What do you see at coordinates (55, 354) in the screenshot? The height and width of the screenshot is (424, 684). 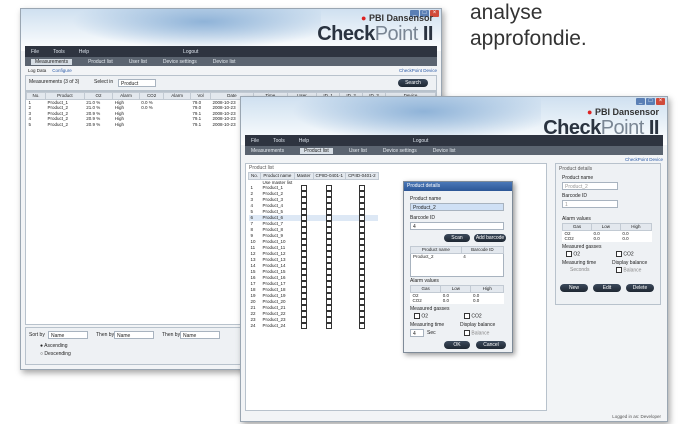 I see `sort-descending-radio: ○ Descending` at bounding box center [55, 354].